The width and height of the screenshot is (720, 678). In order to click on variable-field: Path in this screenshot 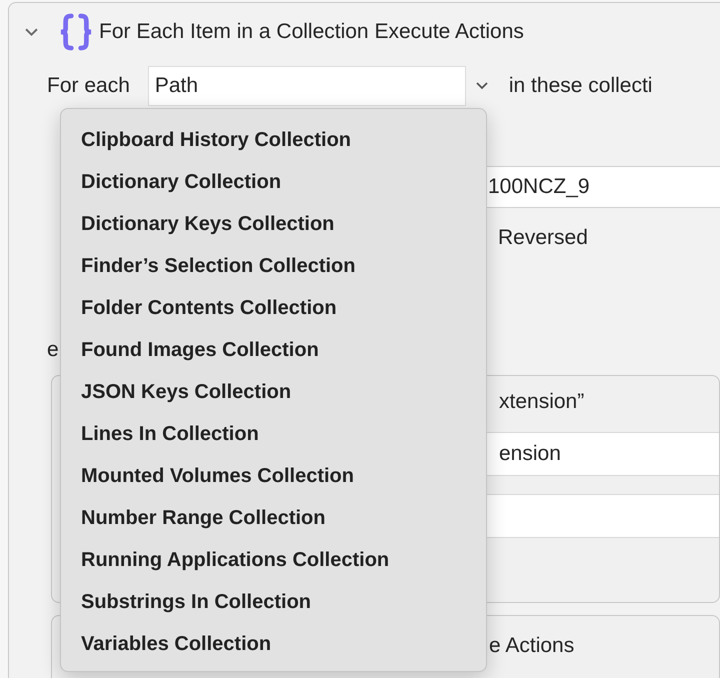, I will do `click(307, 86)`.